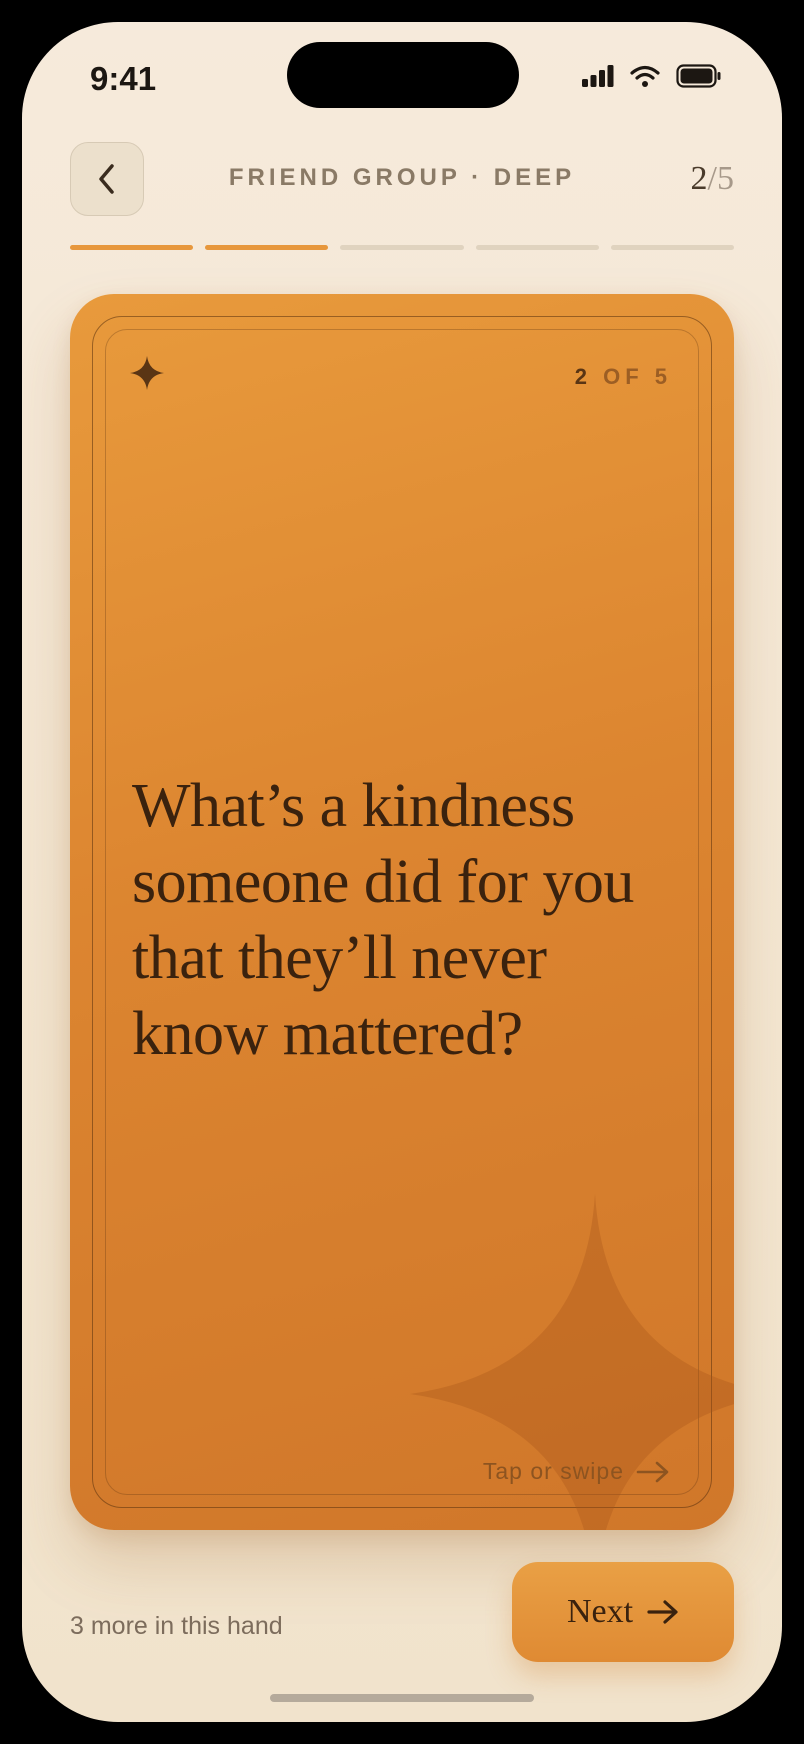 This screenshot has width=804, height=1744. I want to click on card-position-rest: OF 5, so click(637, 376).